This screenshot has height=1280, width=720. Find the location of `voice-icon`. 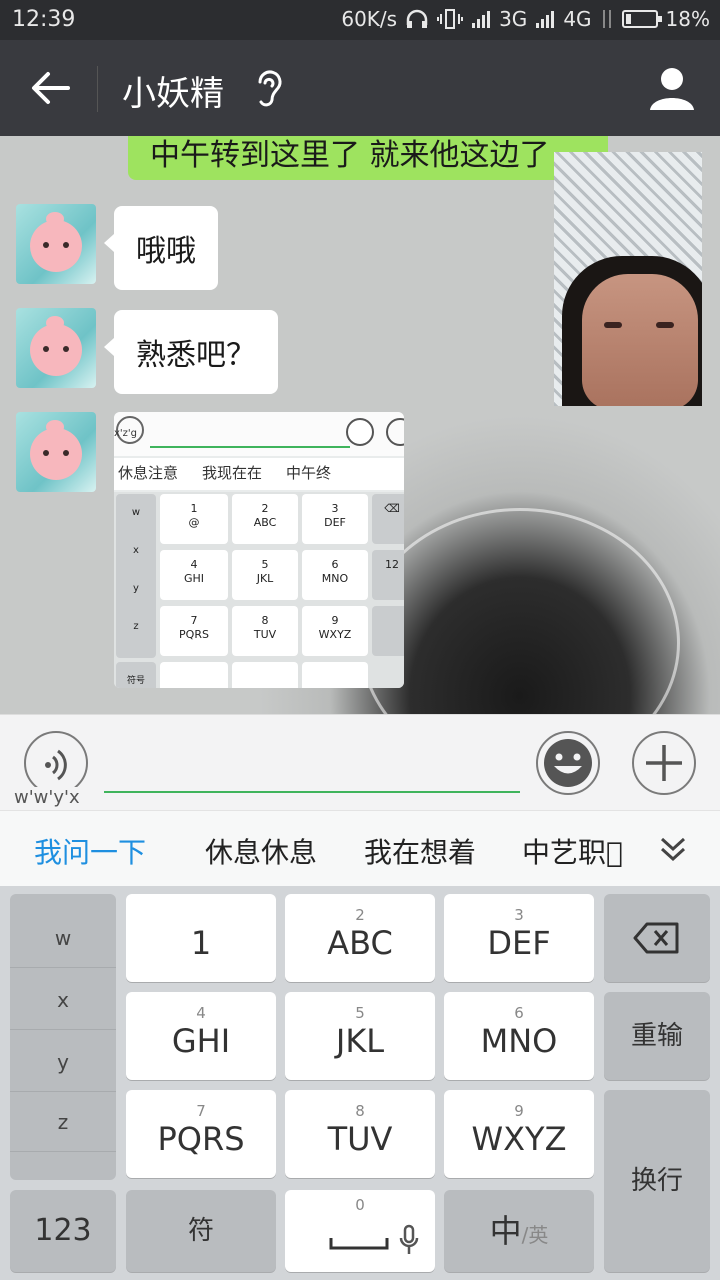

voice-icon is located at coordinates (56, 765).